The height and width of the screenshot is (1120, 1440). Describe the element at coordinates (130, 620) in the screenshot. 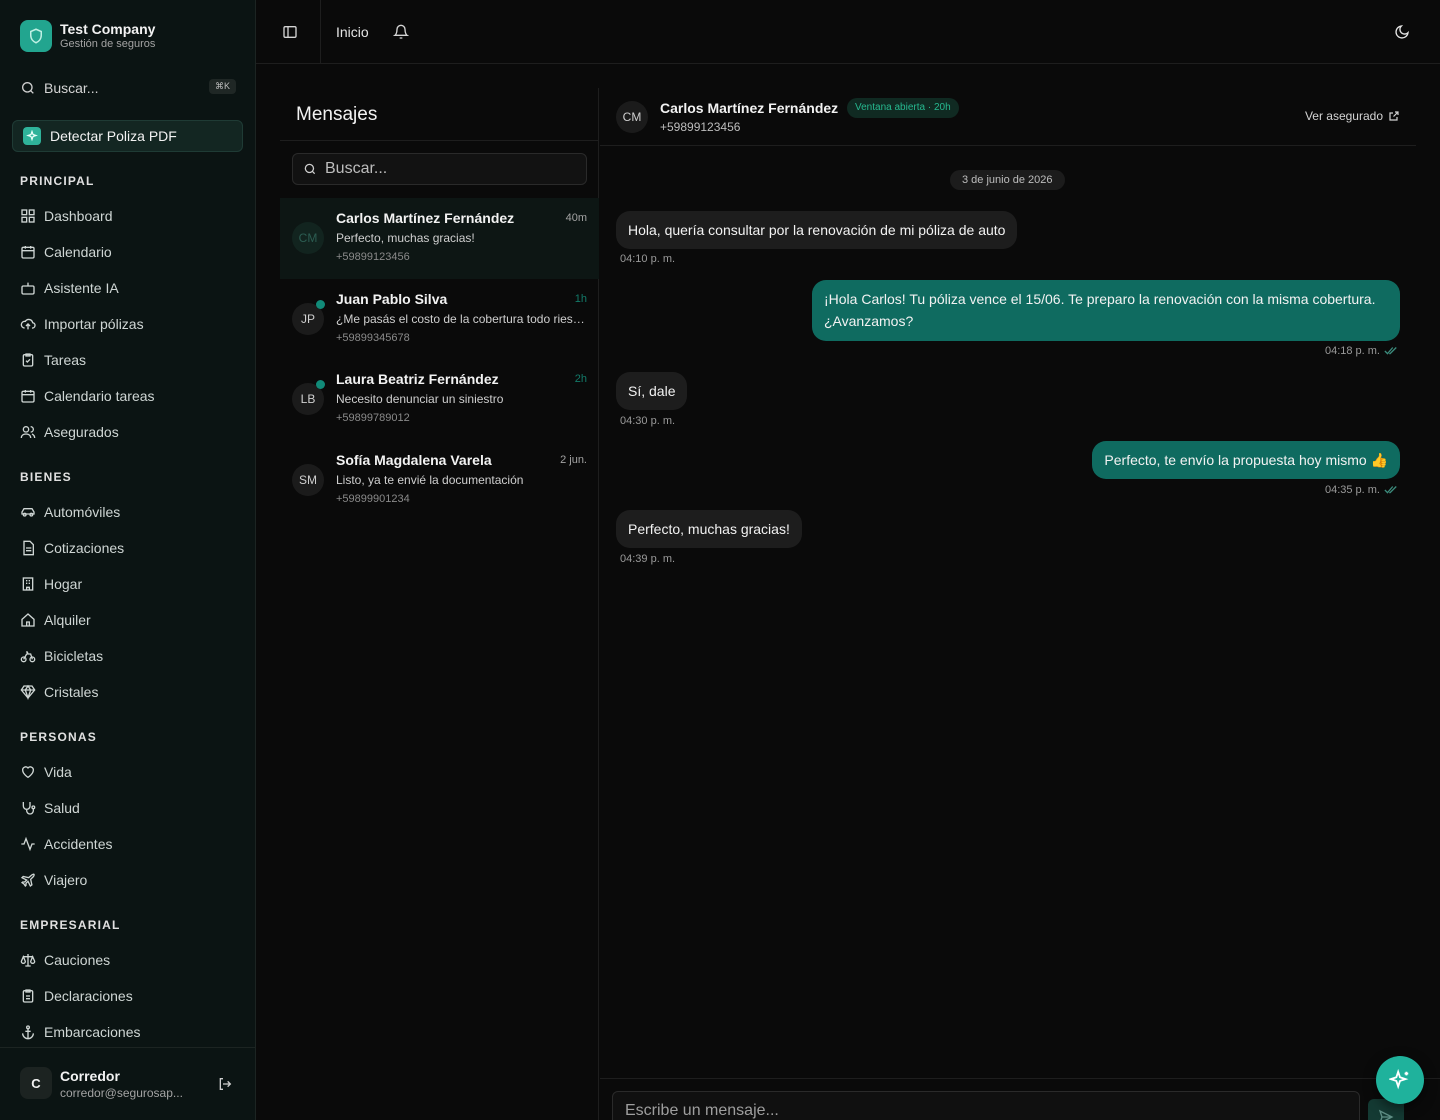

I see `sidebar-item-alquiler: Alquiler` at that location.